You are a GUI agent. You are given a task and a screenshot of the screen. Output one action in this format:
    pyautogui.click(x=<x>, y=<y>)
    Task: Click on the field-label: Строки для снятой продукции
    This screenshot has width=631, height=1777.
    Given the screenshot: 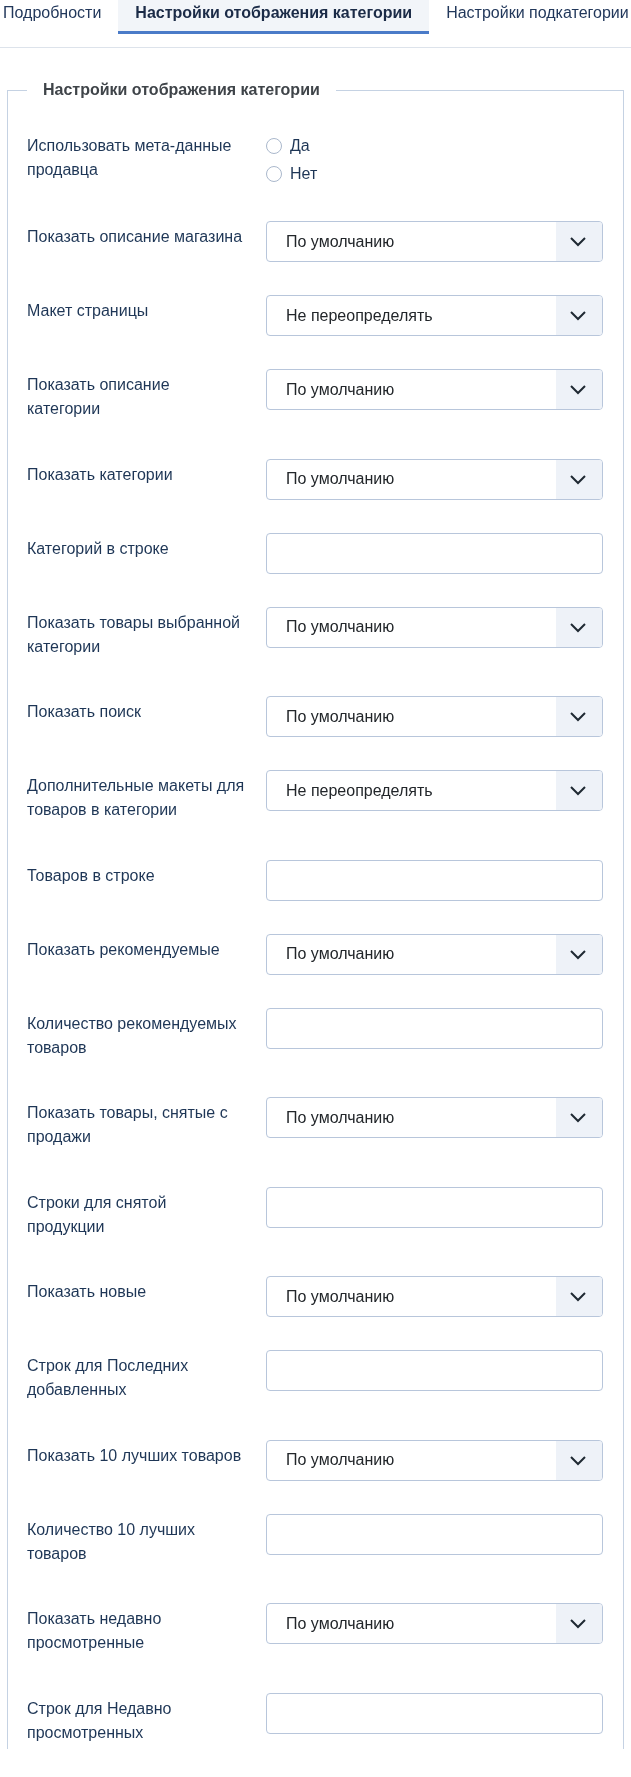 What is the action you would take?
    pyautogui.click(x=97, y=1214)
    